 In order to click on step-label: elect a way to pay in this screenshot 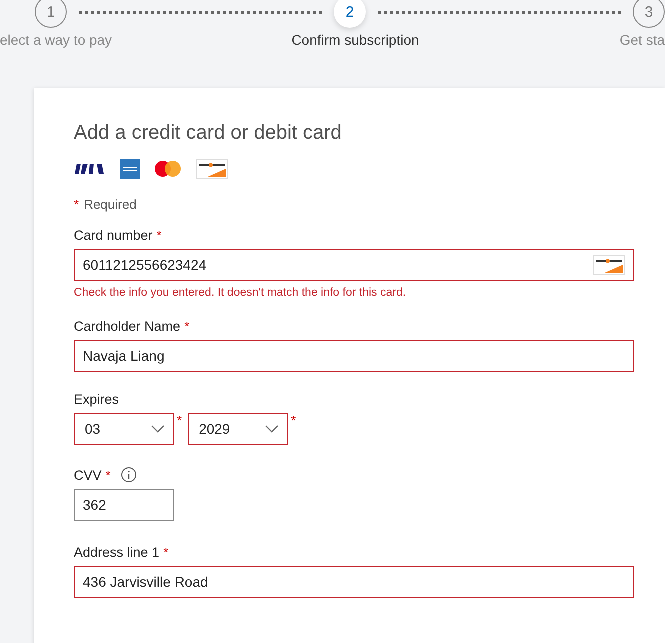, I will do `click(56, 40)`.